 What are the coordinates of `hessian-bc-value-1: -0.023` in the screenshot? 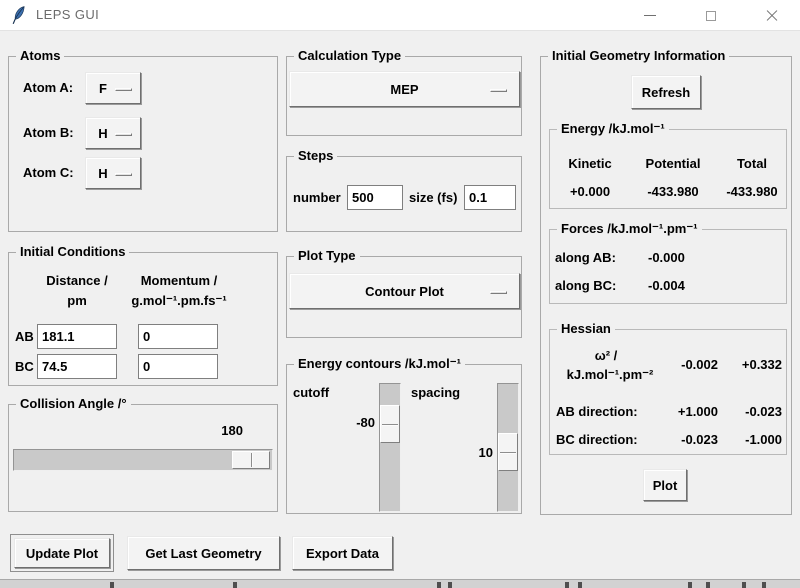 It's located at (699, 439).